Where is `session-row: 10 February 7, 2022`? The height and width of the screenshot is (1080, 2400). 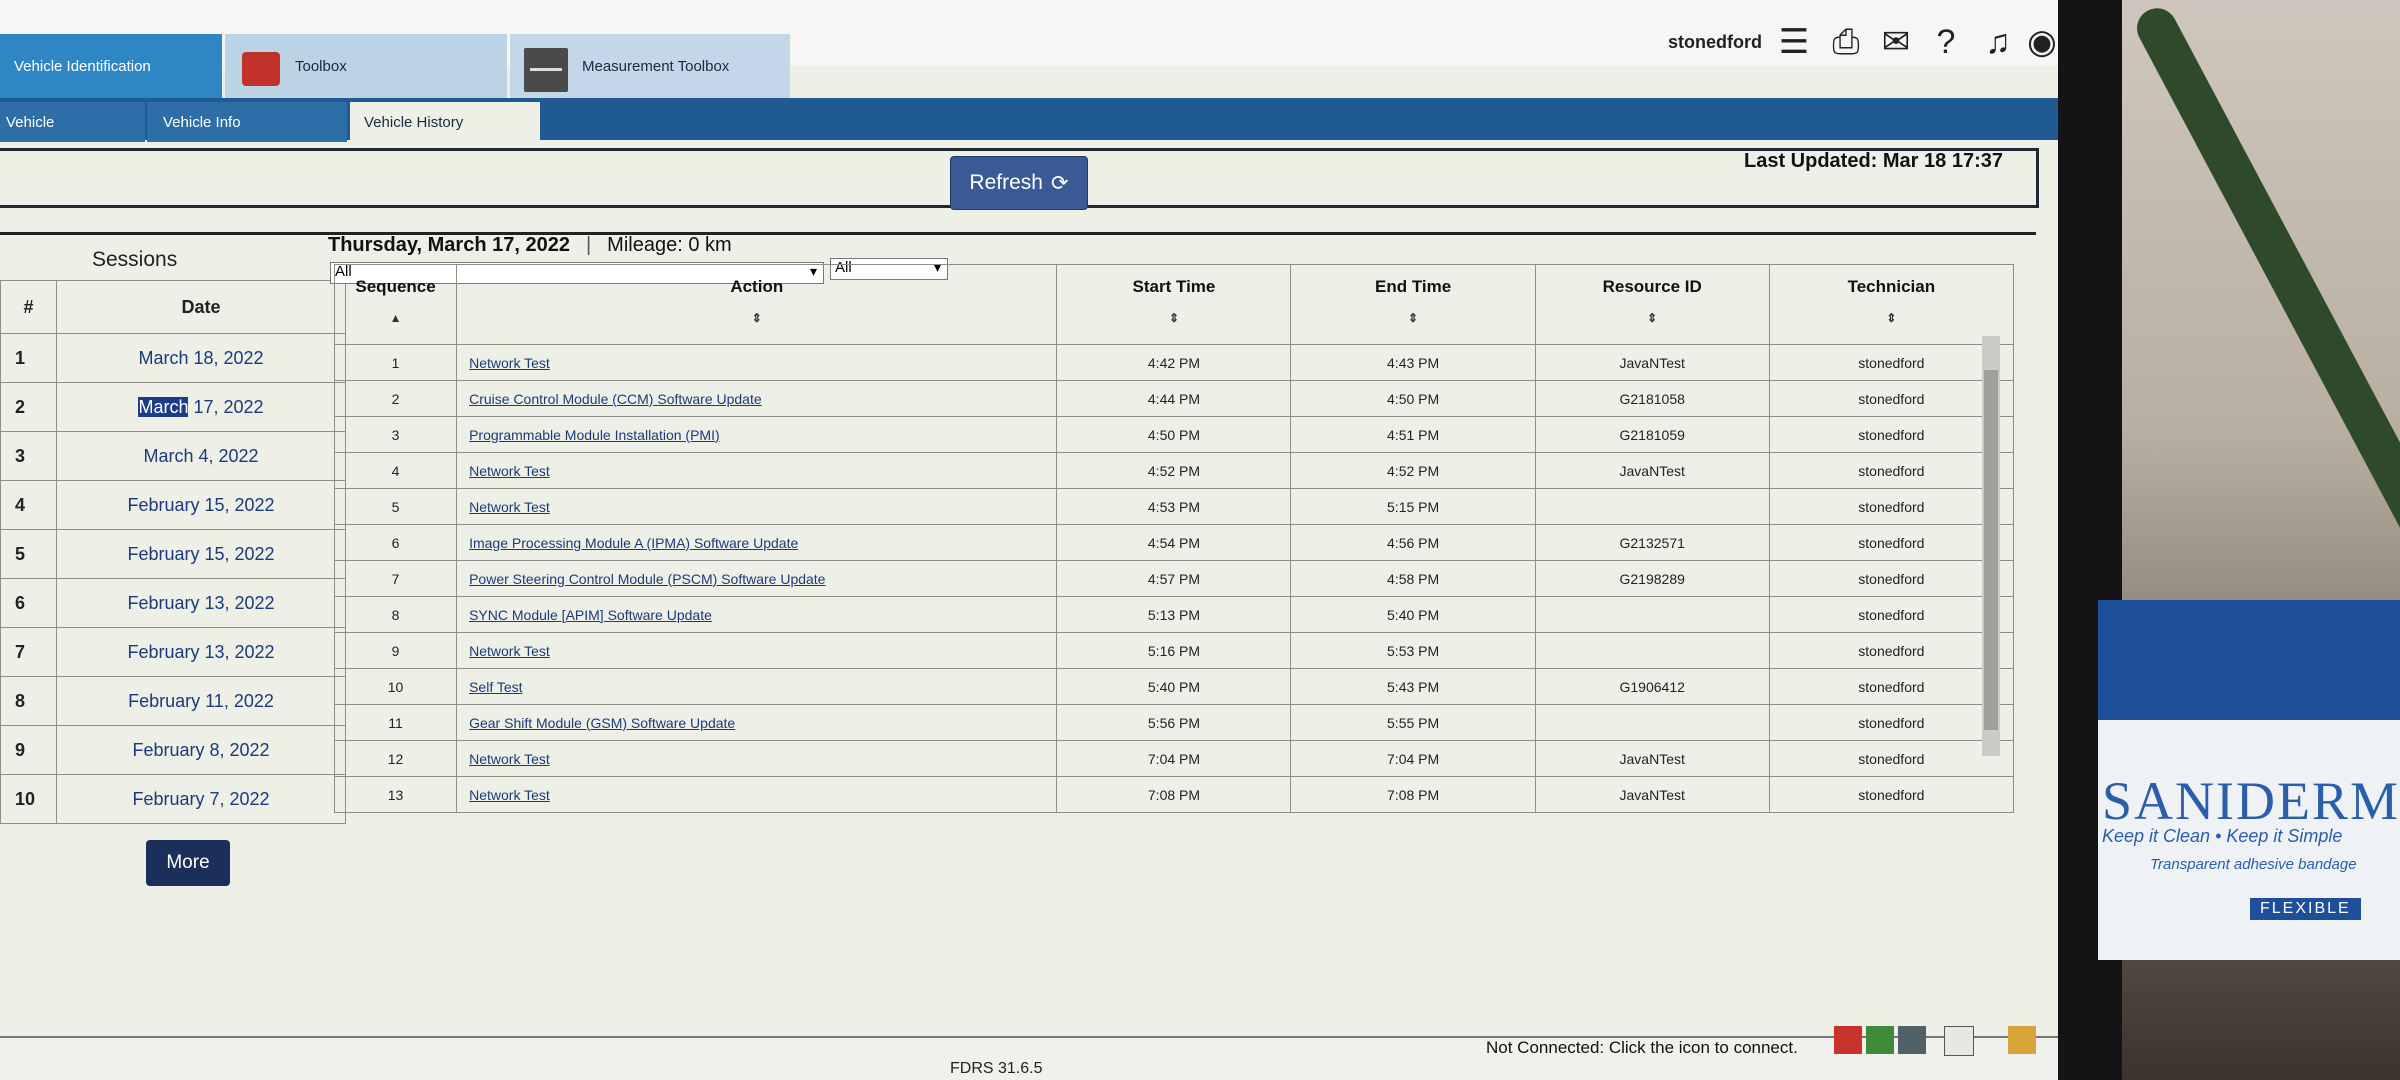
session-row: 10 February 7, 2022 is located at coordinates (173, 799).